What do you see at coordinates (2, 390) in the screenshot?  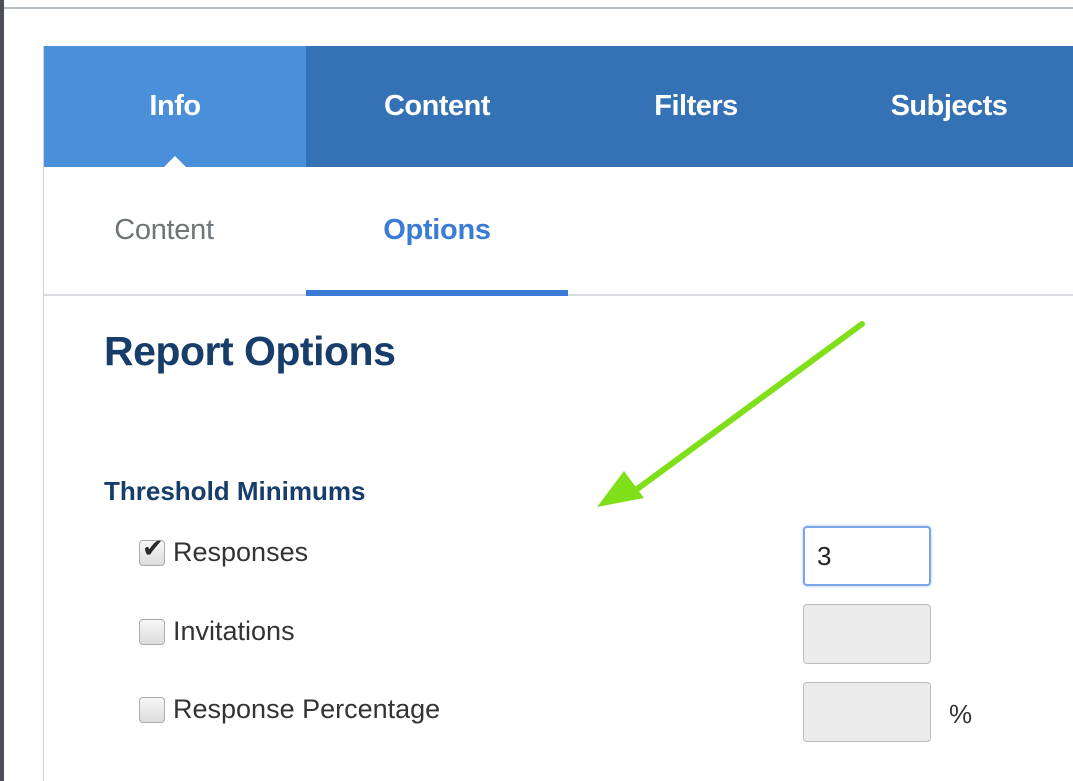 I see `window-left-frame` at bounding box center [2, 390].